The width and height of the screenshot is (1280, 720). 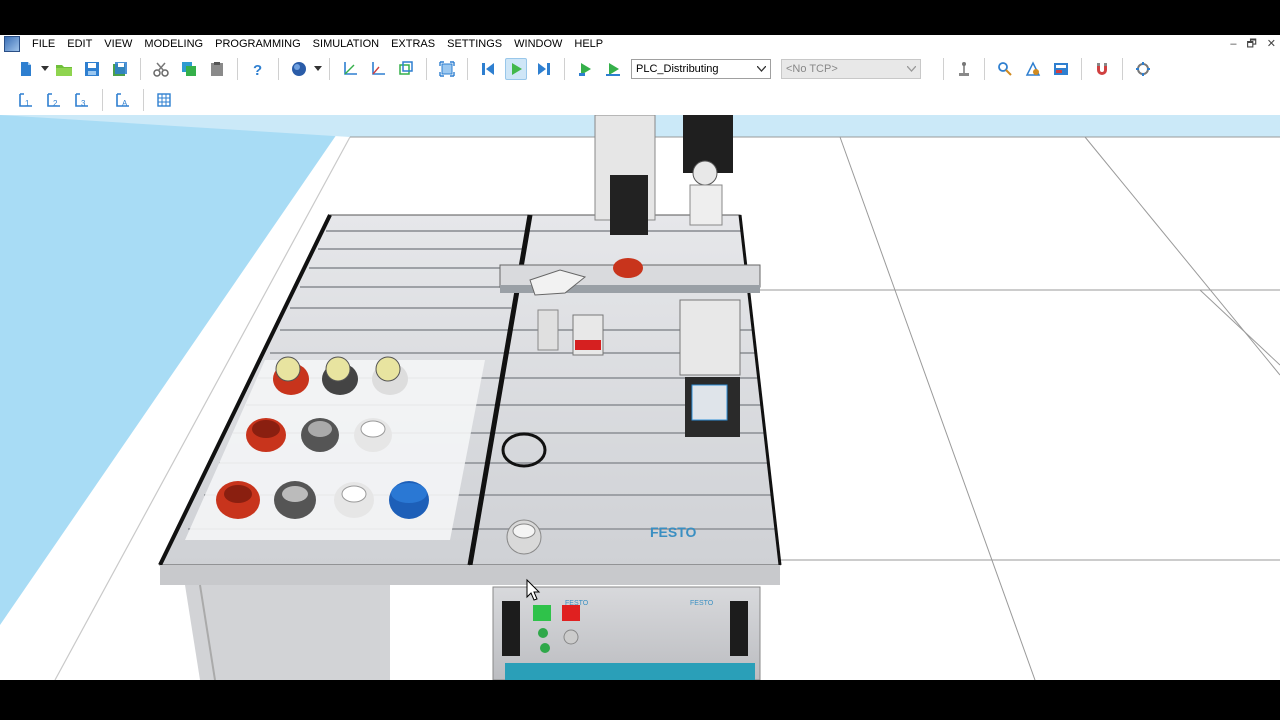 What do you see at coordinates (812, 69) in the screenshot?
I see `tcp-select-value: <No TCP>` at bounding box center [812, 69].